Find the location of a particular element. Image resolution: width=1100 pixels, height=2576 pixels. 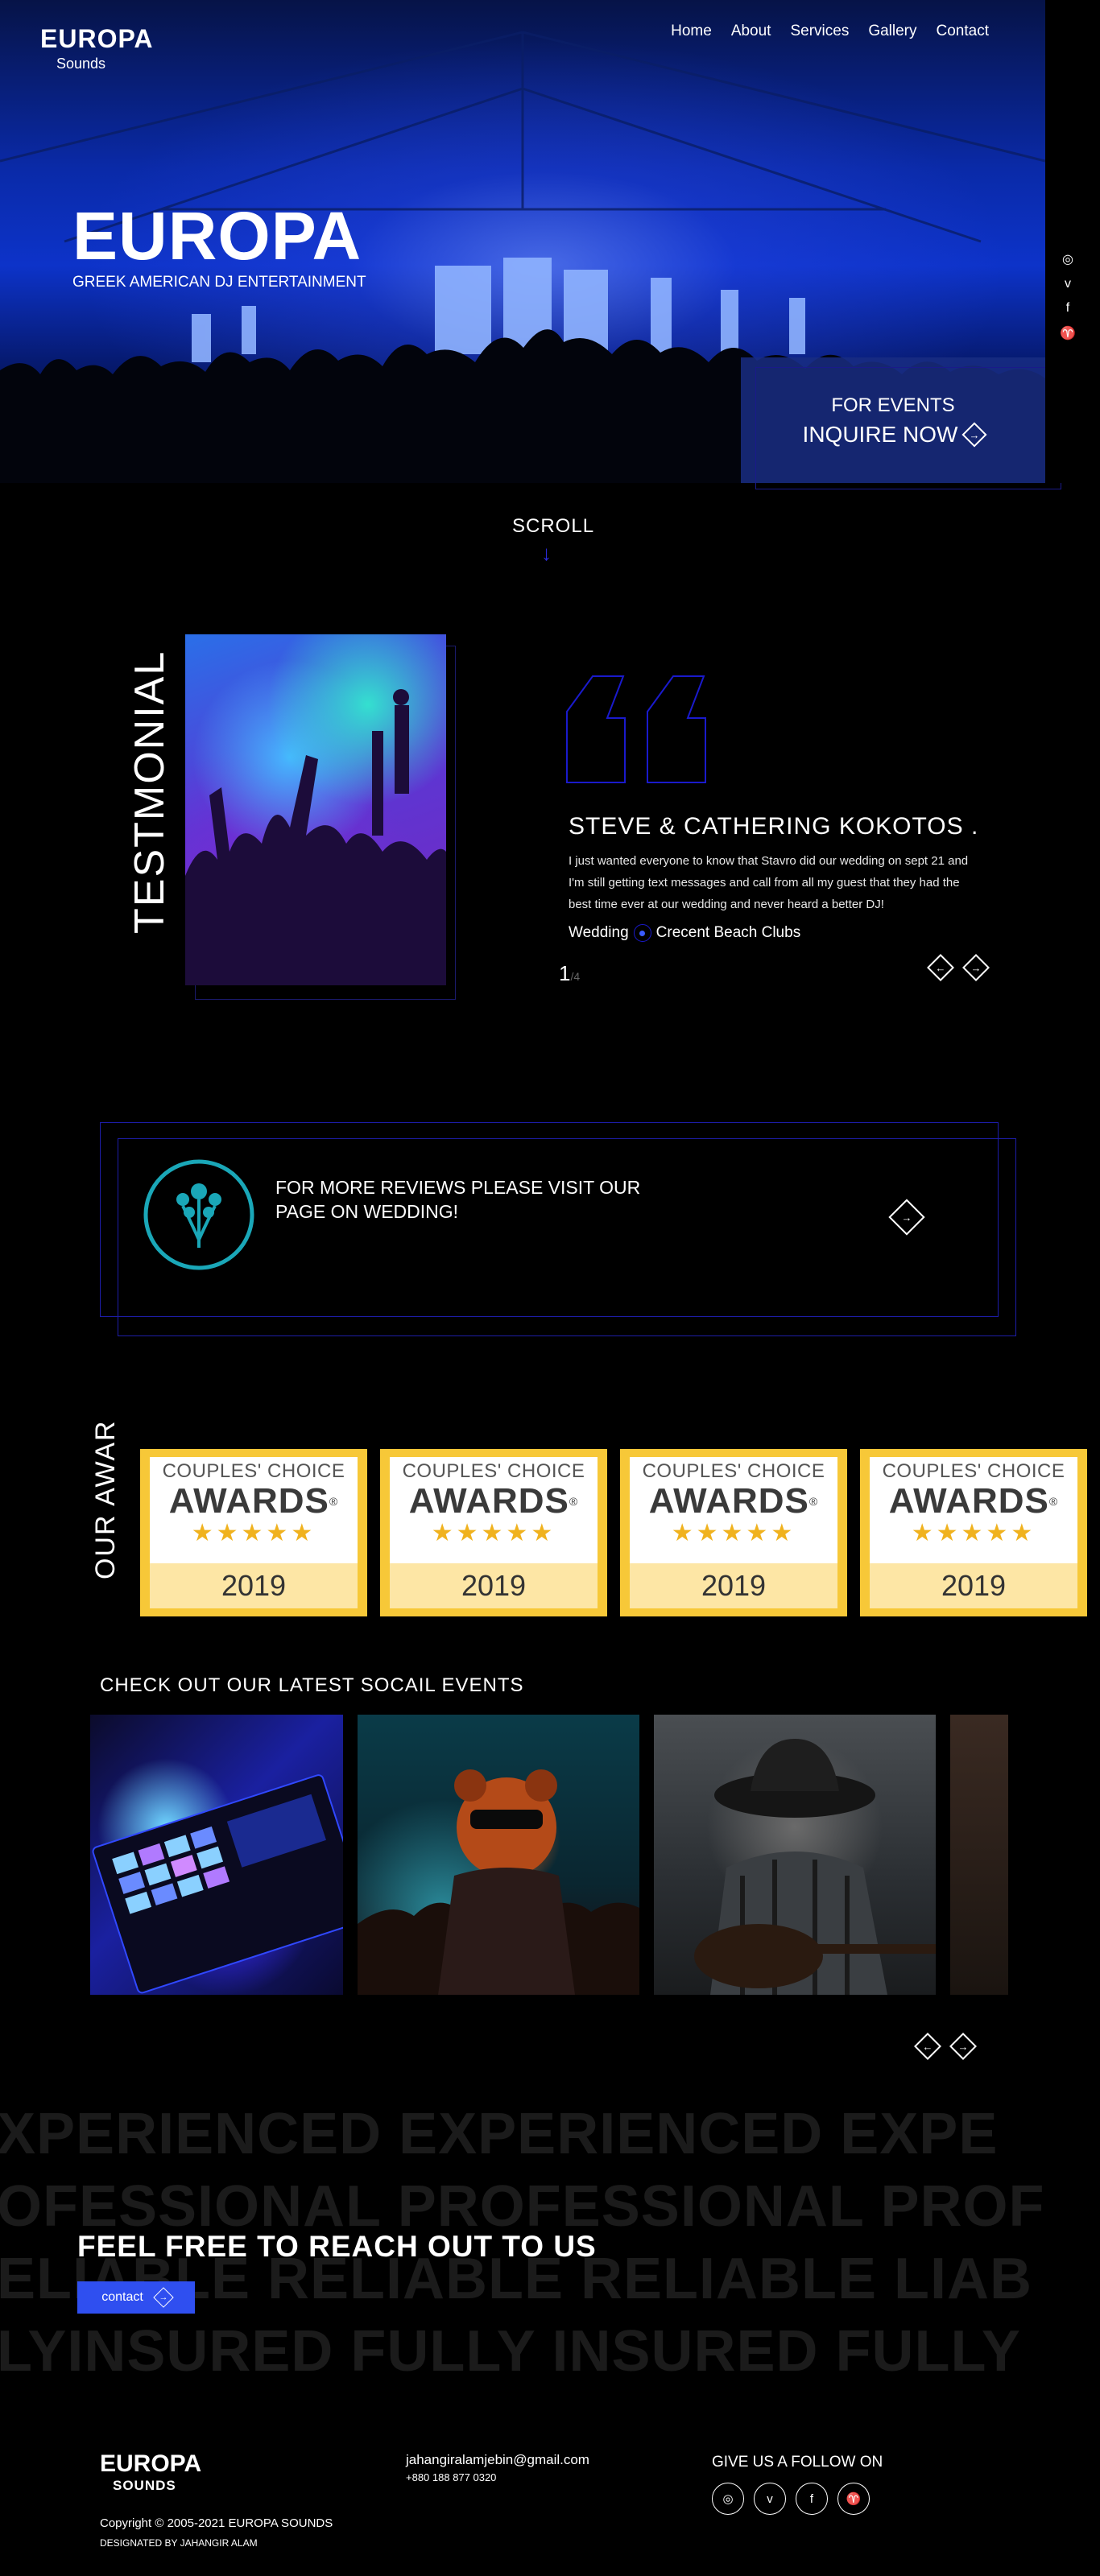

testimonial-section-label: TESTMONIAL is located at coordinates (149, 792).